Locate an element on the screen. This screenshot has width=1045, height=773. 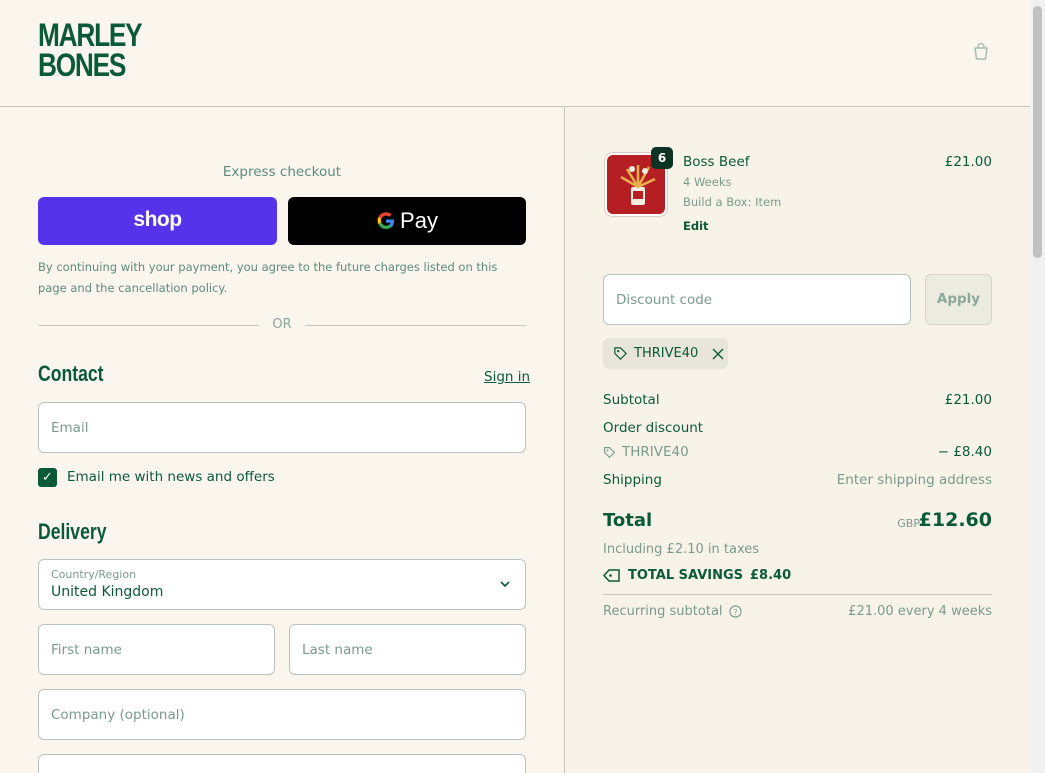
discount-code-field: Discount code is located at coordinates (757, 299).